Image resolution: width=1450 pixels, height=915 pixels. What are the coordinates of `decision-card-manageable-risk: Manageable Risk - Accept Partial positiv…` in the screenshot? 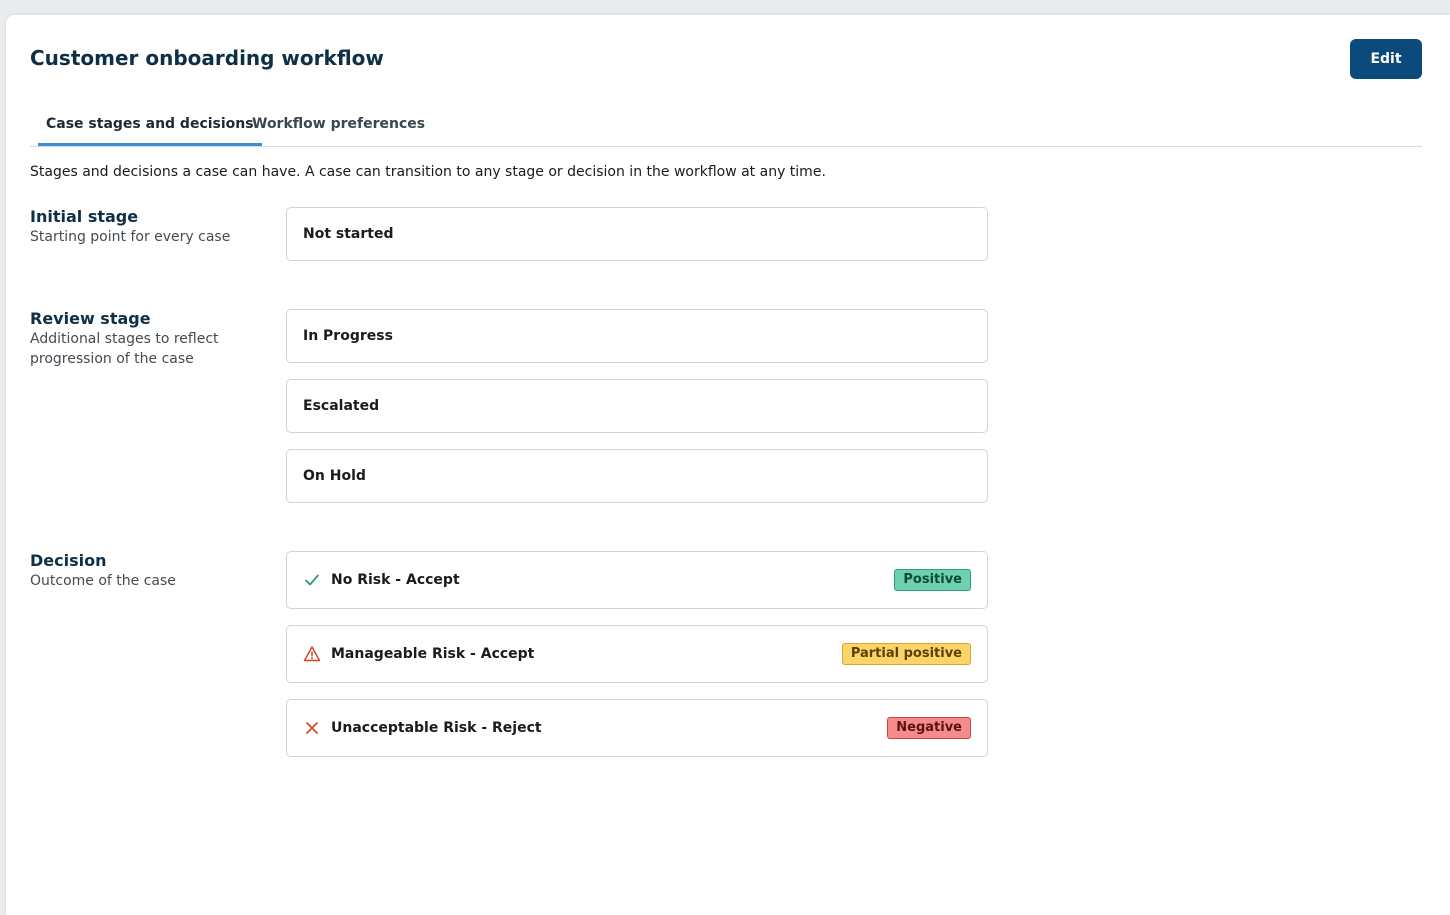 It's located at (637, 654).